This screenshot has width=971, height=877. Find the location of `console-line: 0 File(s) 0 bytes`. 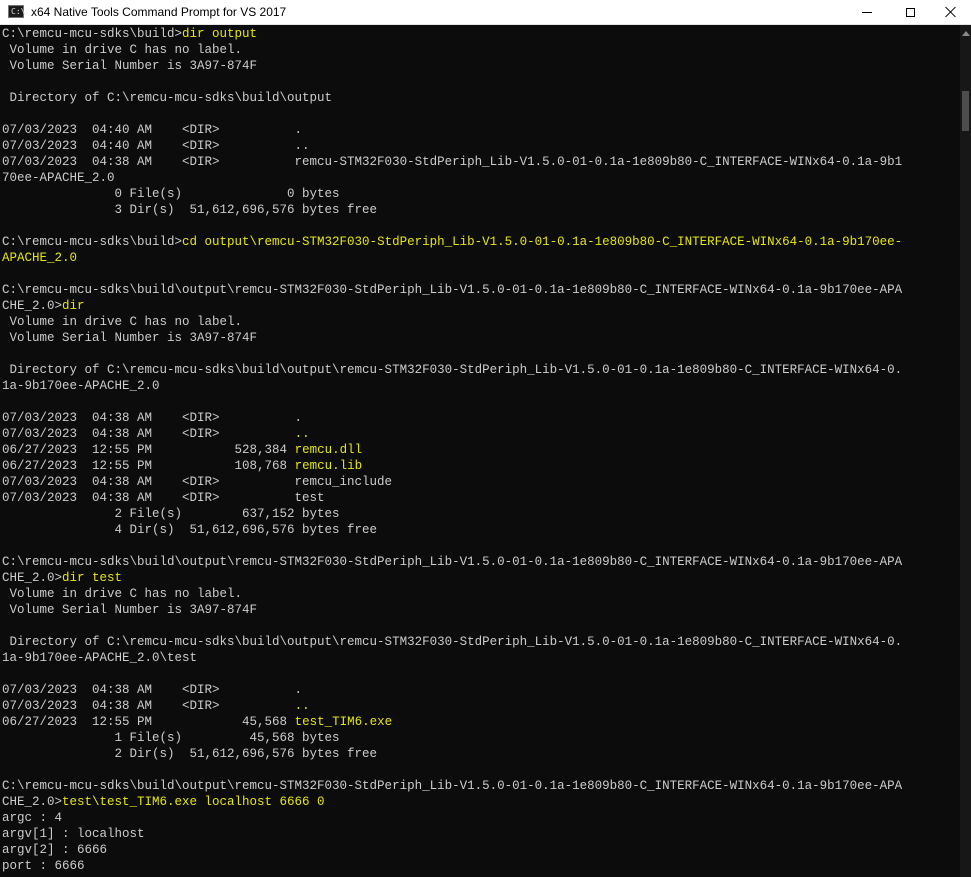

console-line: 0 File(s) 0 bytes is located at coordinates (171, 194).